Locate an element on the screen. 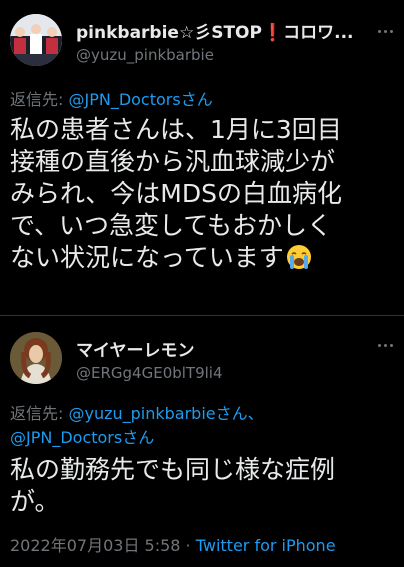 This screenshot has width=404, height=567. author-handle: @yuzu_pinkbarbie is located at coordinates (145, 55).